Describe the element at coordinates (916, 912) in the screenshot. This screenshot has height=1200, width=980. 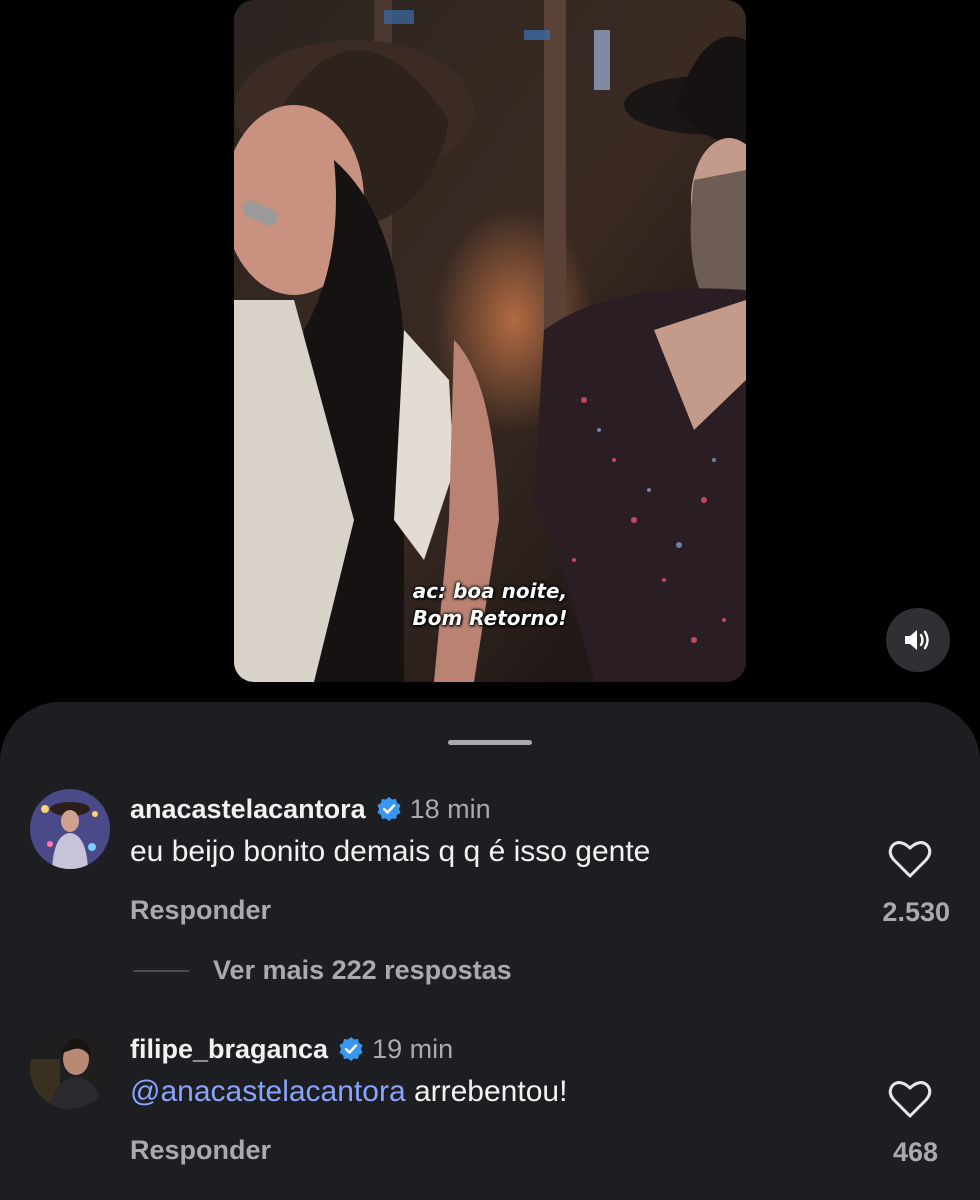
I see `like-count: 2.530` at that location.